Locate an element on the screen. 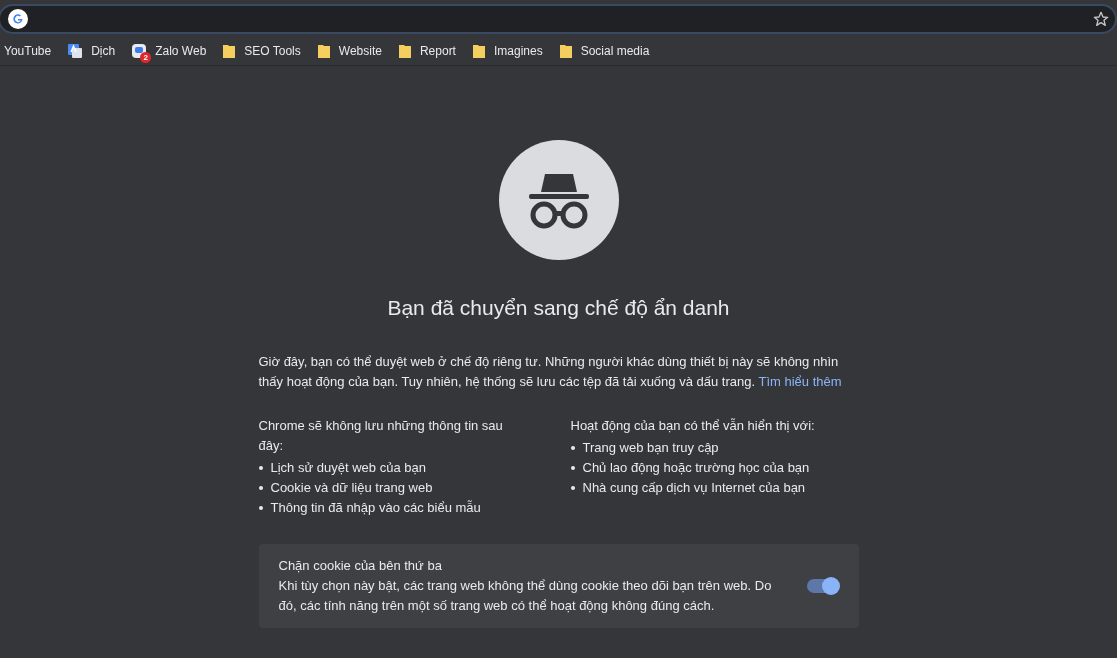 Image resolution: width=1117 pixels, height=658 pixels. bookmark: SEO Tools is located at coordinates (261, 50).